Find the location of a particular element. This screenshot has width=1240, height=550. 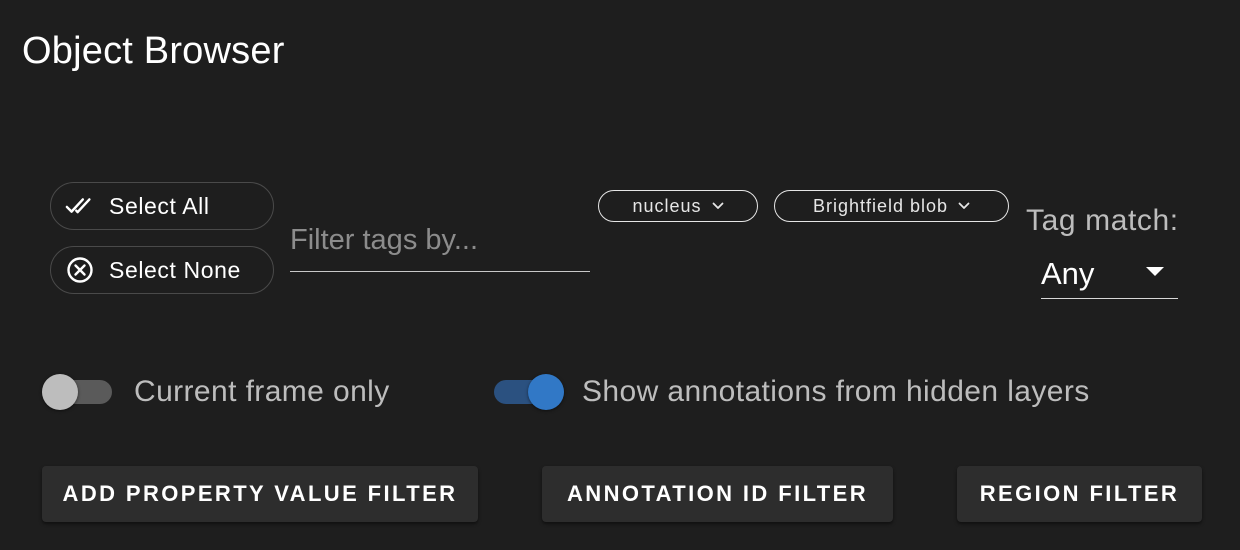

filter-tags-input is located at coordinates (440, 244).